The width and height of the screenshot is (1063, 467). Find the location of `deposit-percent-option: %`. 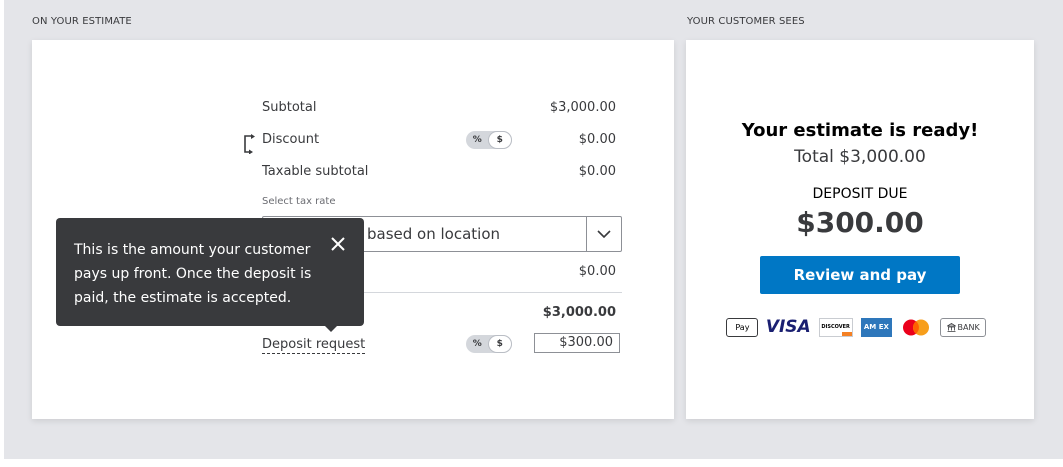

deposit-percent-option: % is located at coordinates (477, 344).